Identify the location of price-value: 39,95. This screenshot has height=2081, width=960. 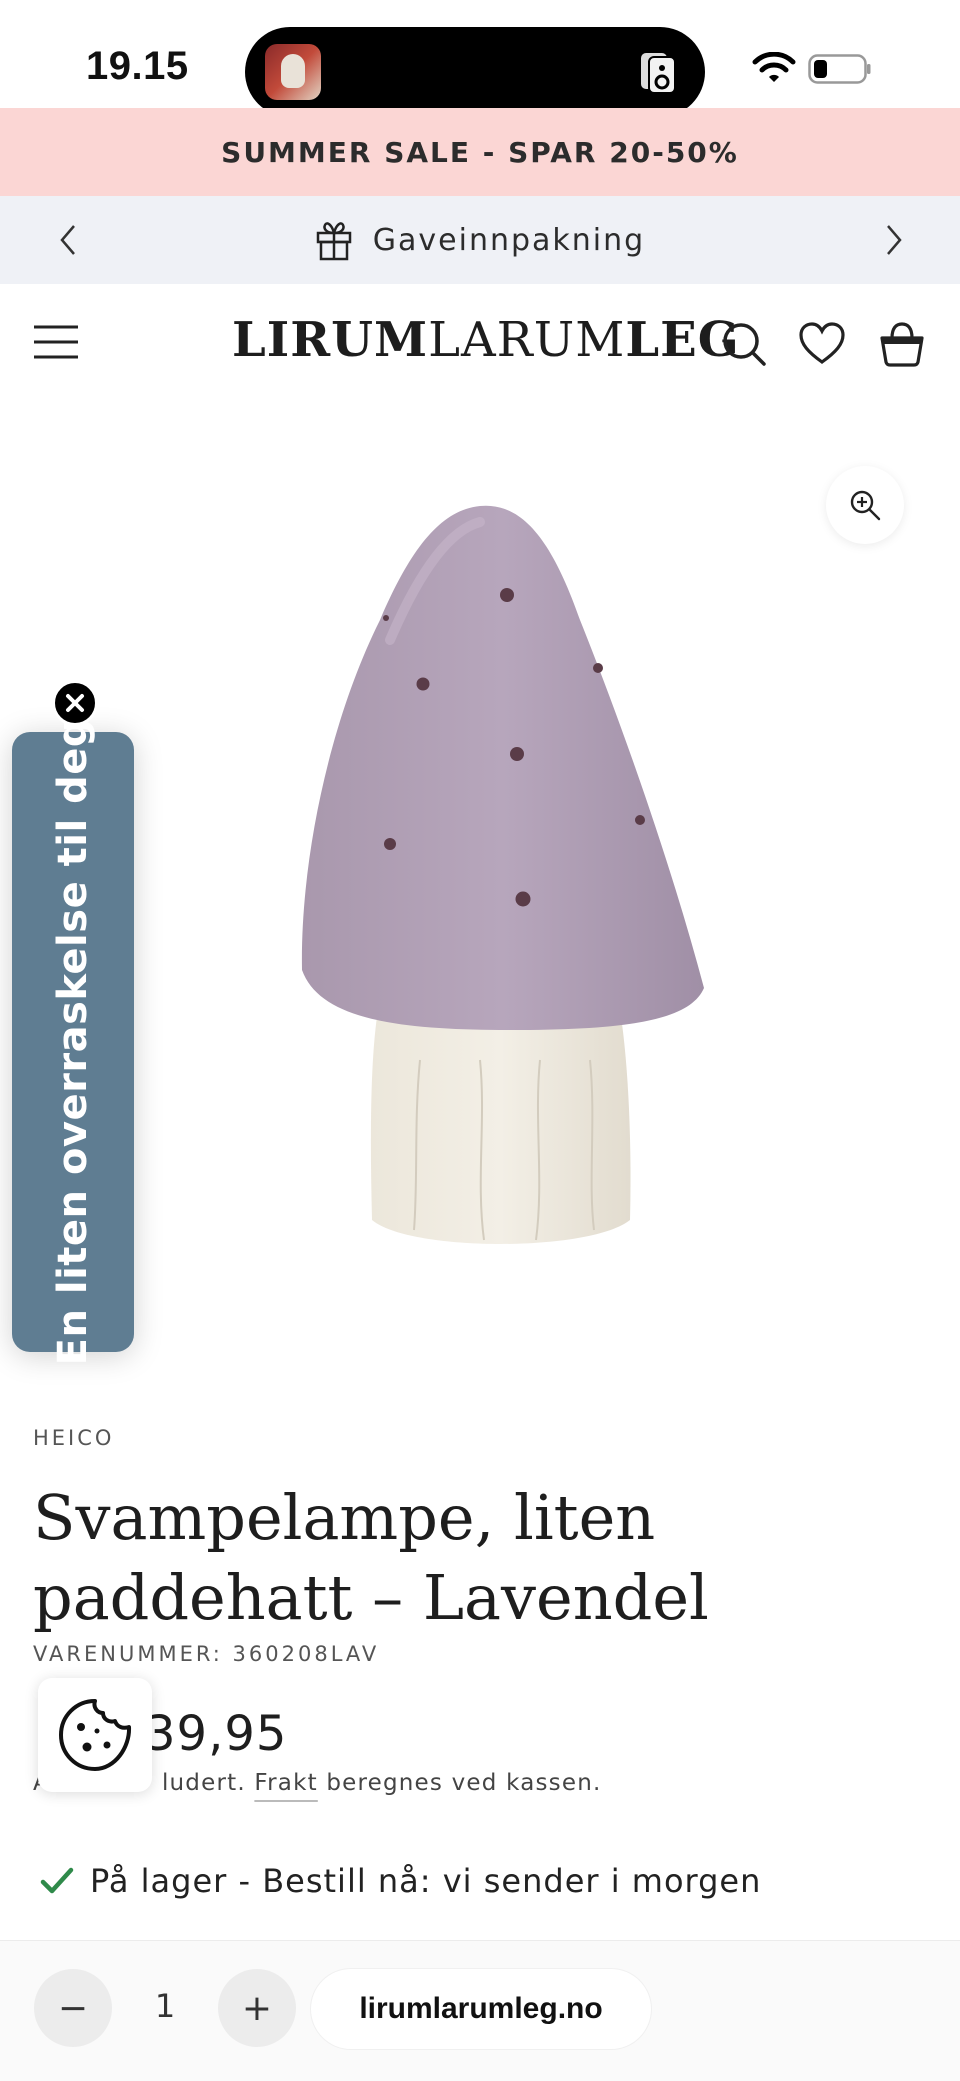
(216, 1734).